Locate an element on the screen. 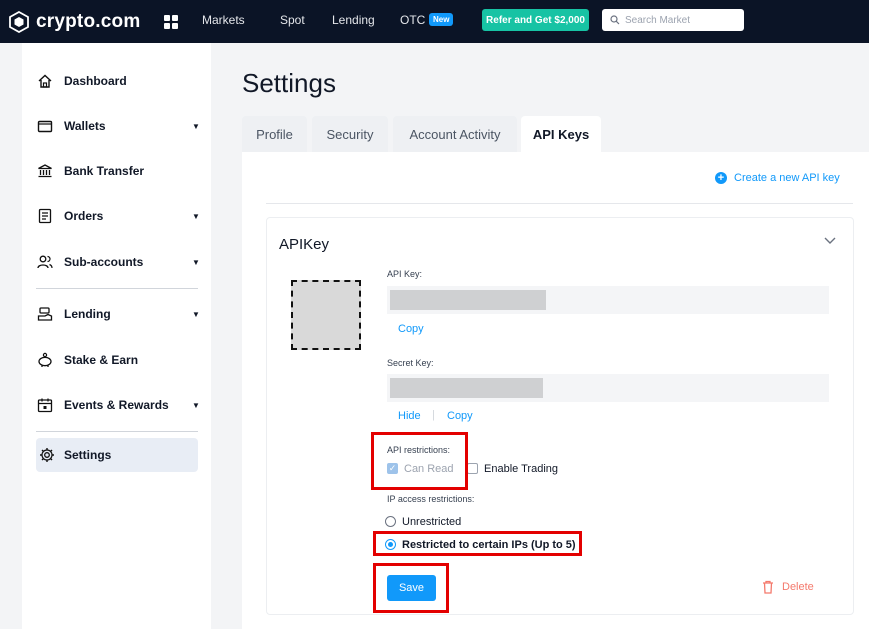 The height and width of the screenshot is (629, 869). sidebar-item-events-rewards: Events & Rewards ▼ is located at coordinates (116, 405).